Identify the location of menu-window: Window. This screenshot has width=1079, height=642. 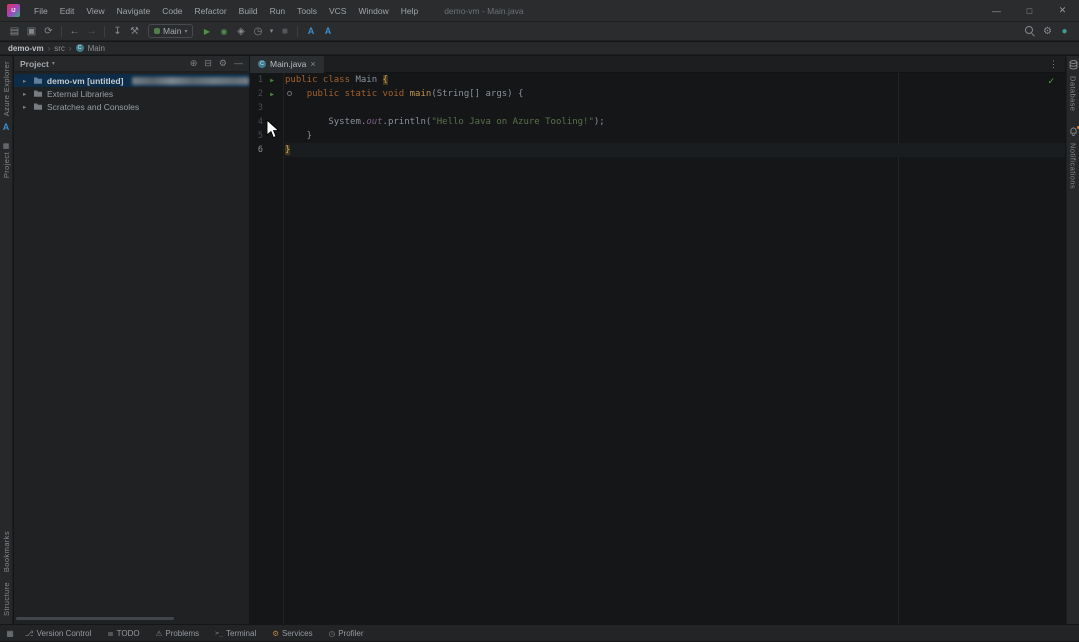
(373, 11).